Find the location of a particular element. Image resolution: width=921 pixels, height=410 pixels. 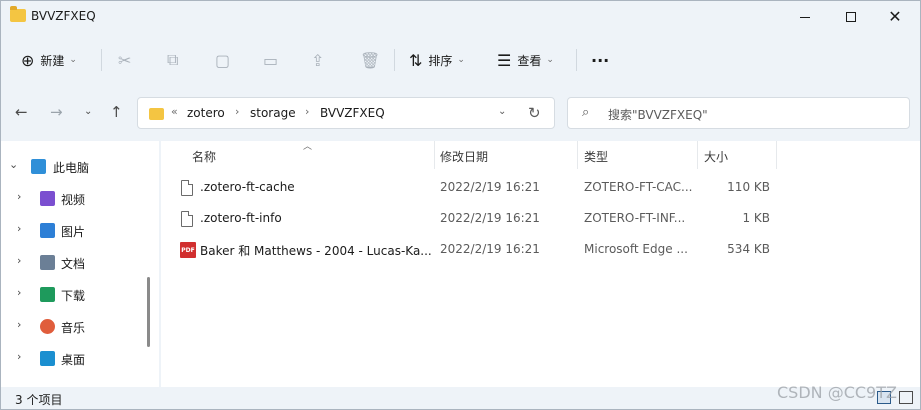

address-bar: « zotero › storage › BVVZFXEQ ⌄ ↻ is located at coordinates (346, 113).